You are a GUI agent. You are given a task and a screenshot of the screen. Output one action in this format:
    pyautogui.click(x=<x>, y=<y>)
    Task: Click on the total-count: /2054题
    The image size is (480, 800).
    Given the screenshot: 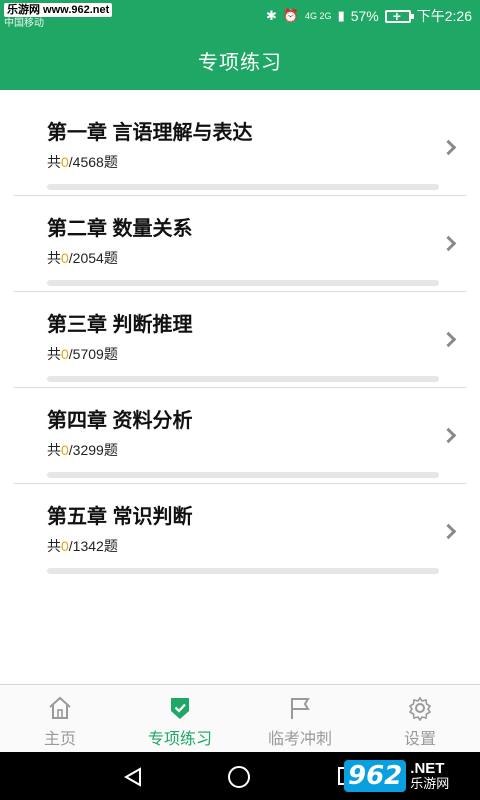 What is the action you would take?
    pyautogui.click(x=93, y=258)
    